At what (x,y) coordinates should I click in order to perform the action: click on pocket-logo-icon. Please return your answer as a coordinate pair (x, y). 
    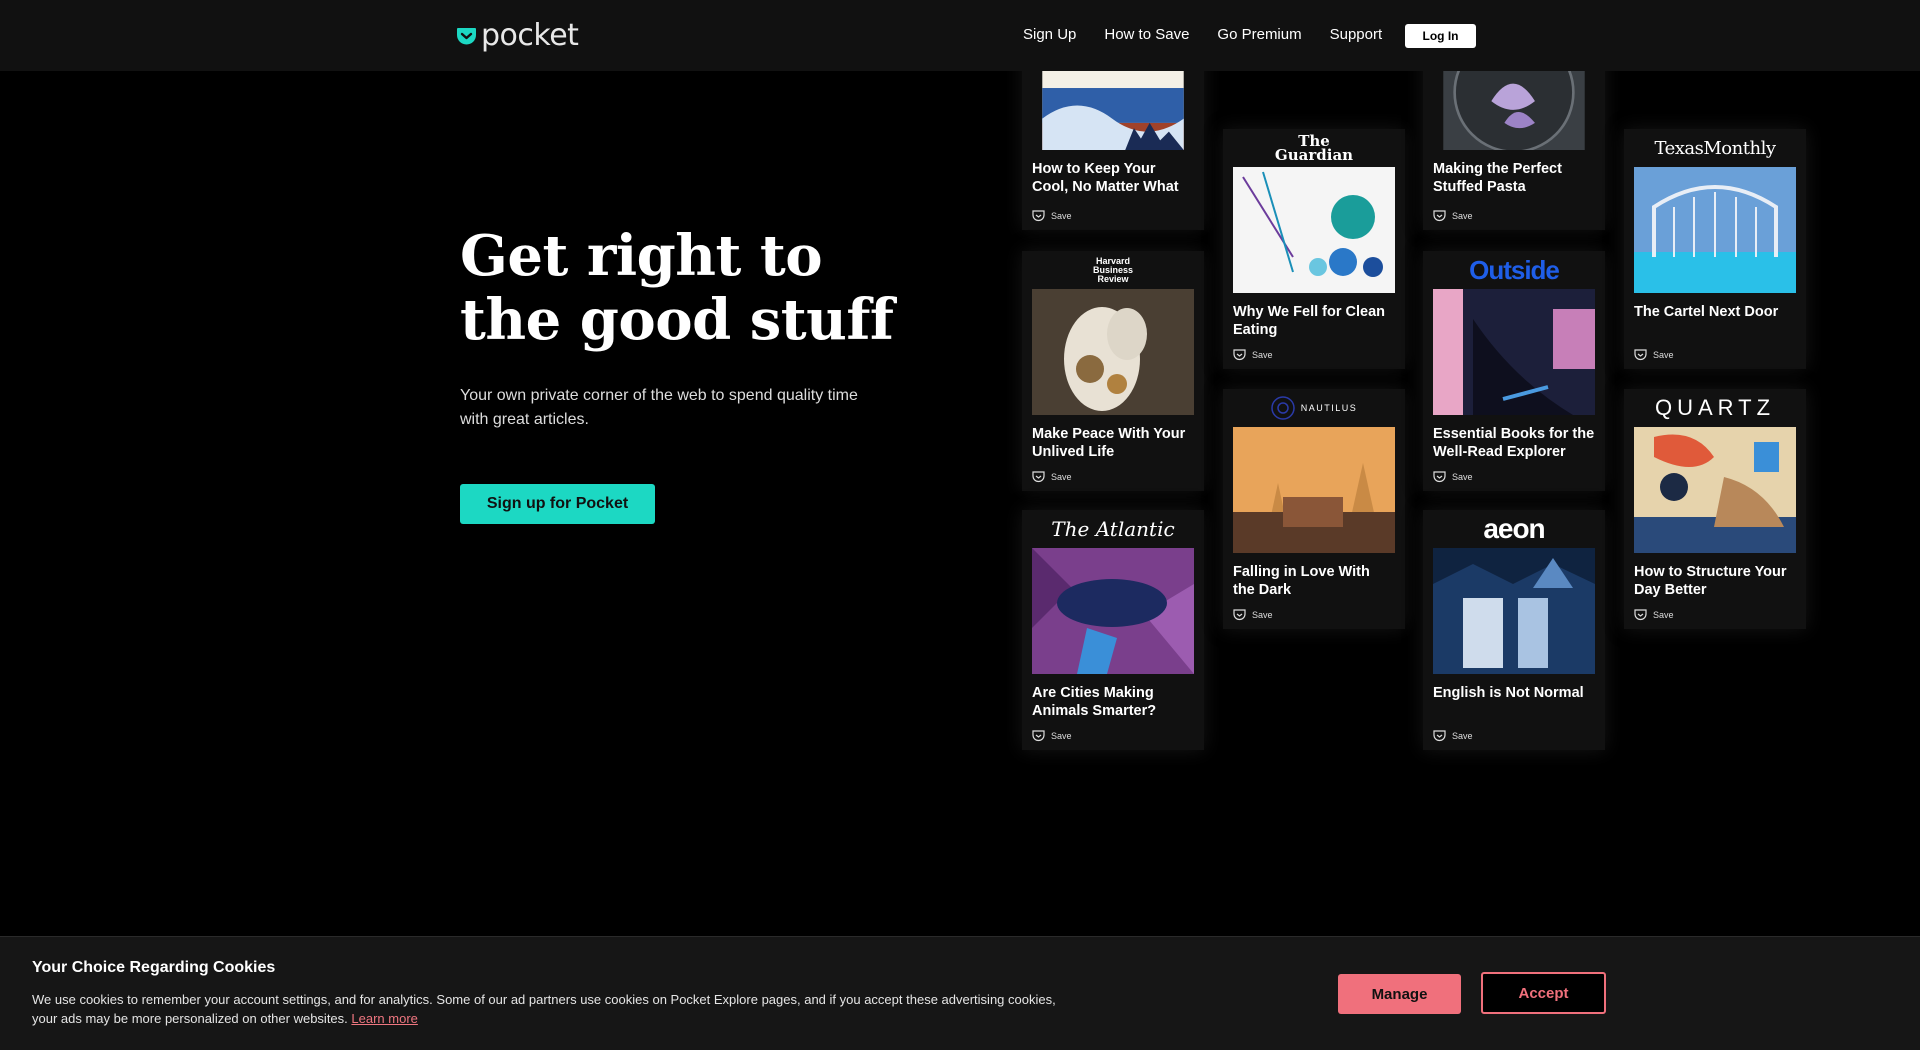
    Looking at the image, I should click on (466, 36).